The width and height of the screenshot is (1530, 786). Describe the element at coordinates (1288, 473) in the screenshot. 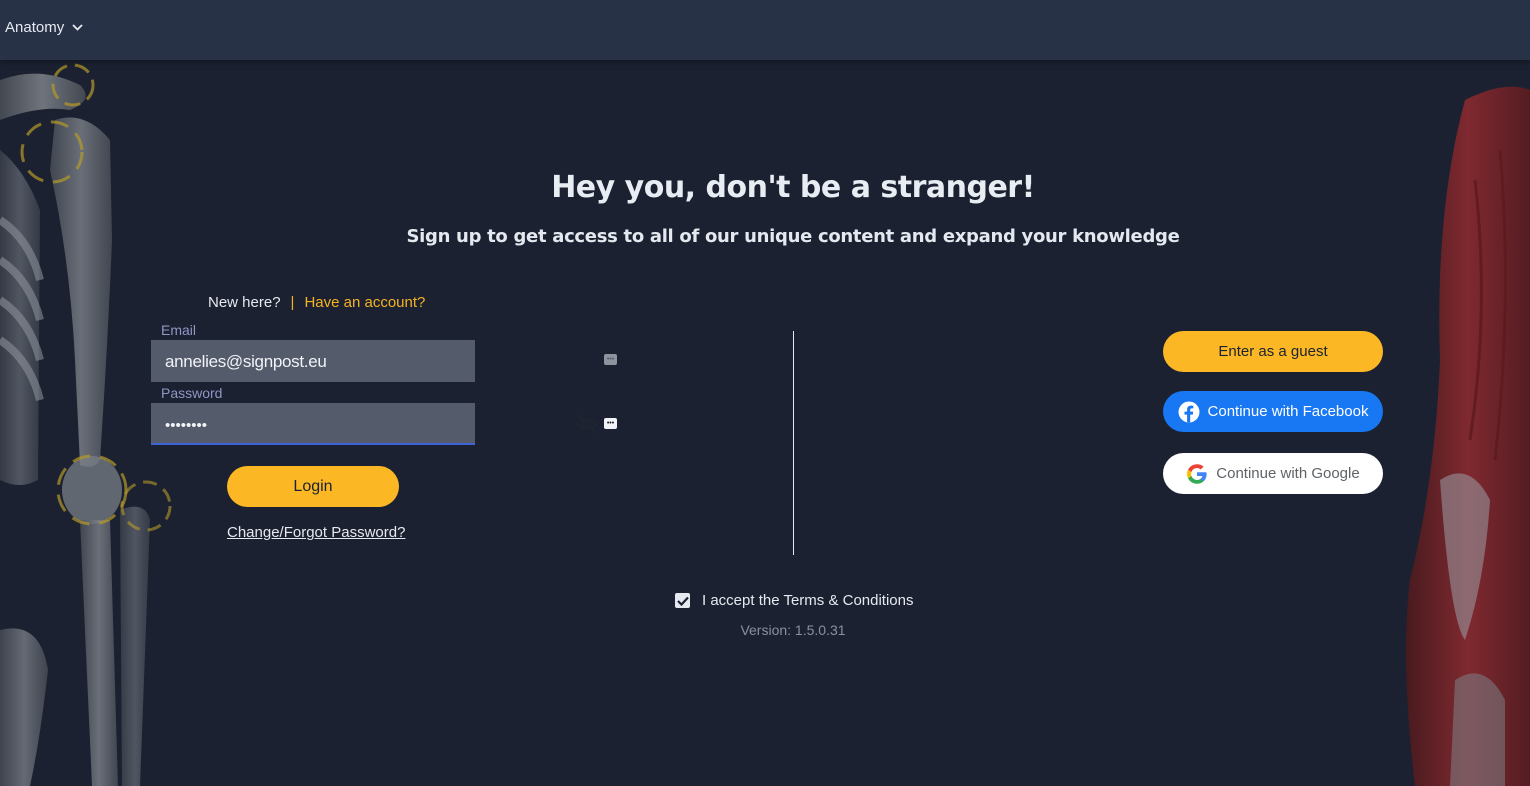

I see `google-button-label: Continue with Google` at that location.